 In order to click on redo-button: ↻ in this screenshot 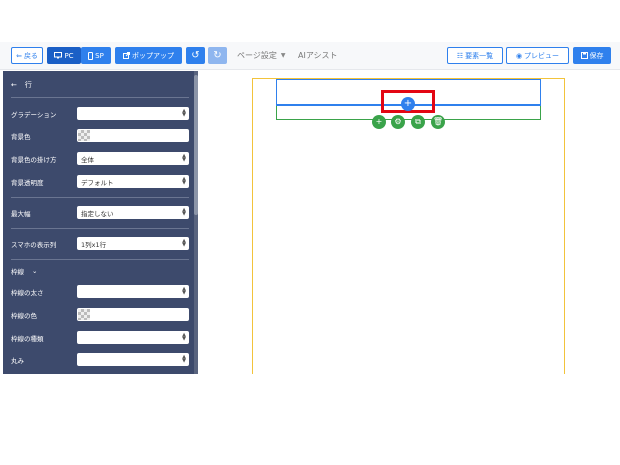, I will do `click(217, 55)`.